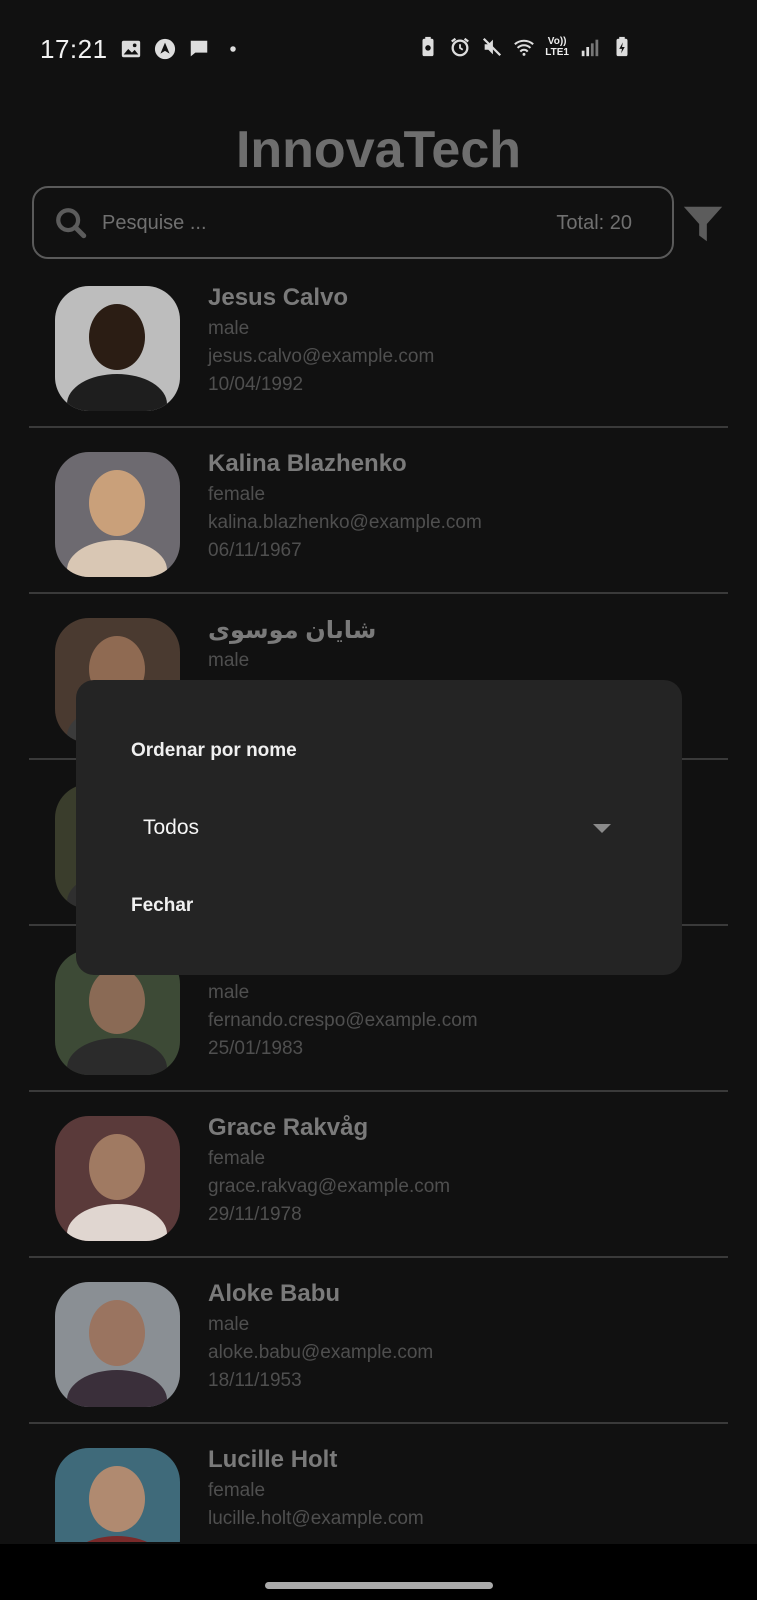 Image resolution: width=757 pixels, height=1600 pixels. I want to click on gallery-icon, so click(131, 49).